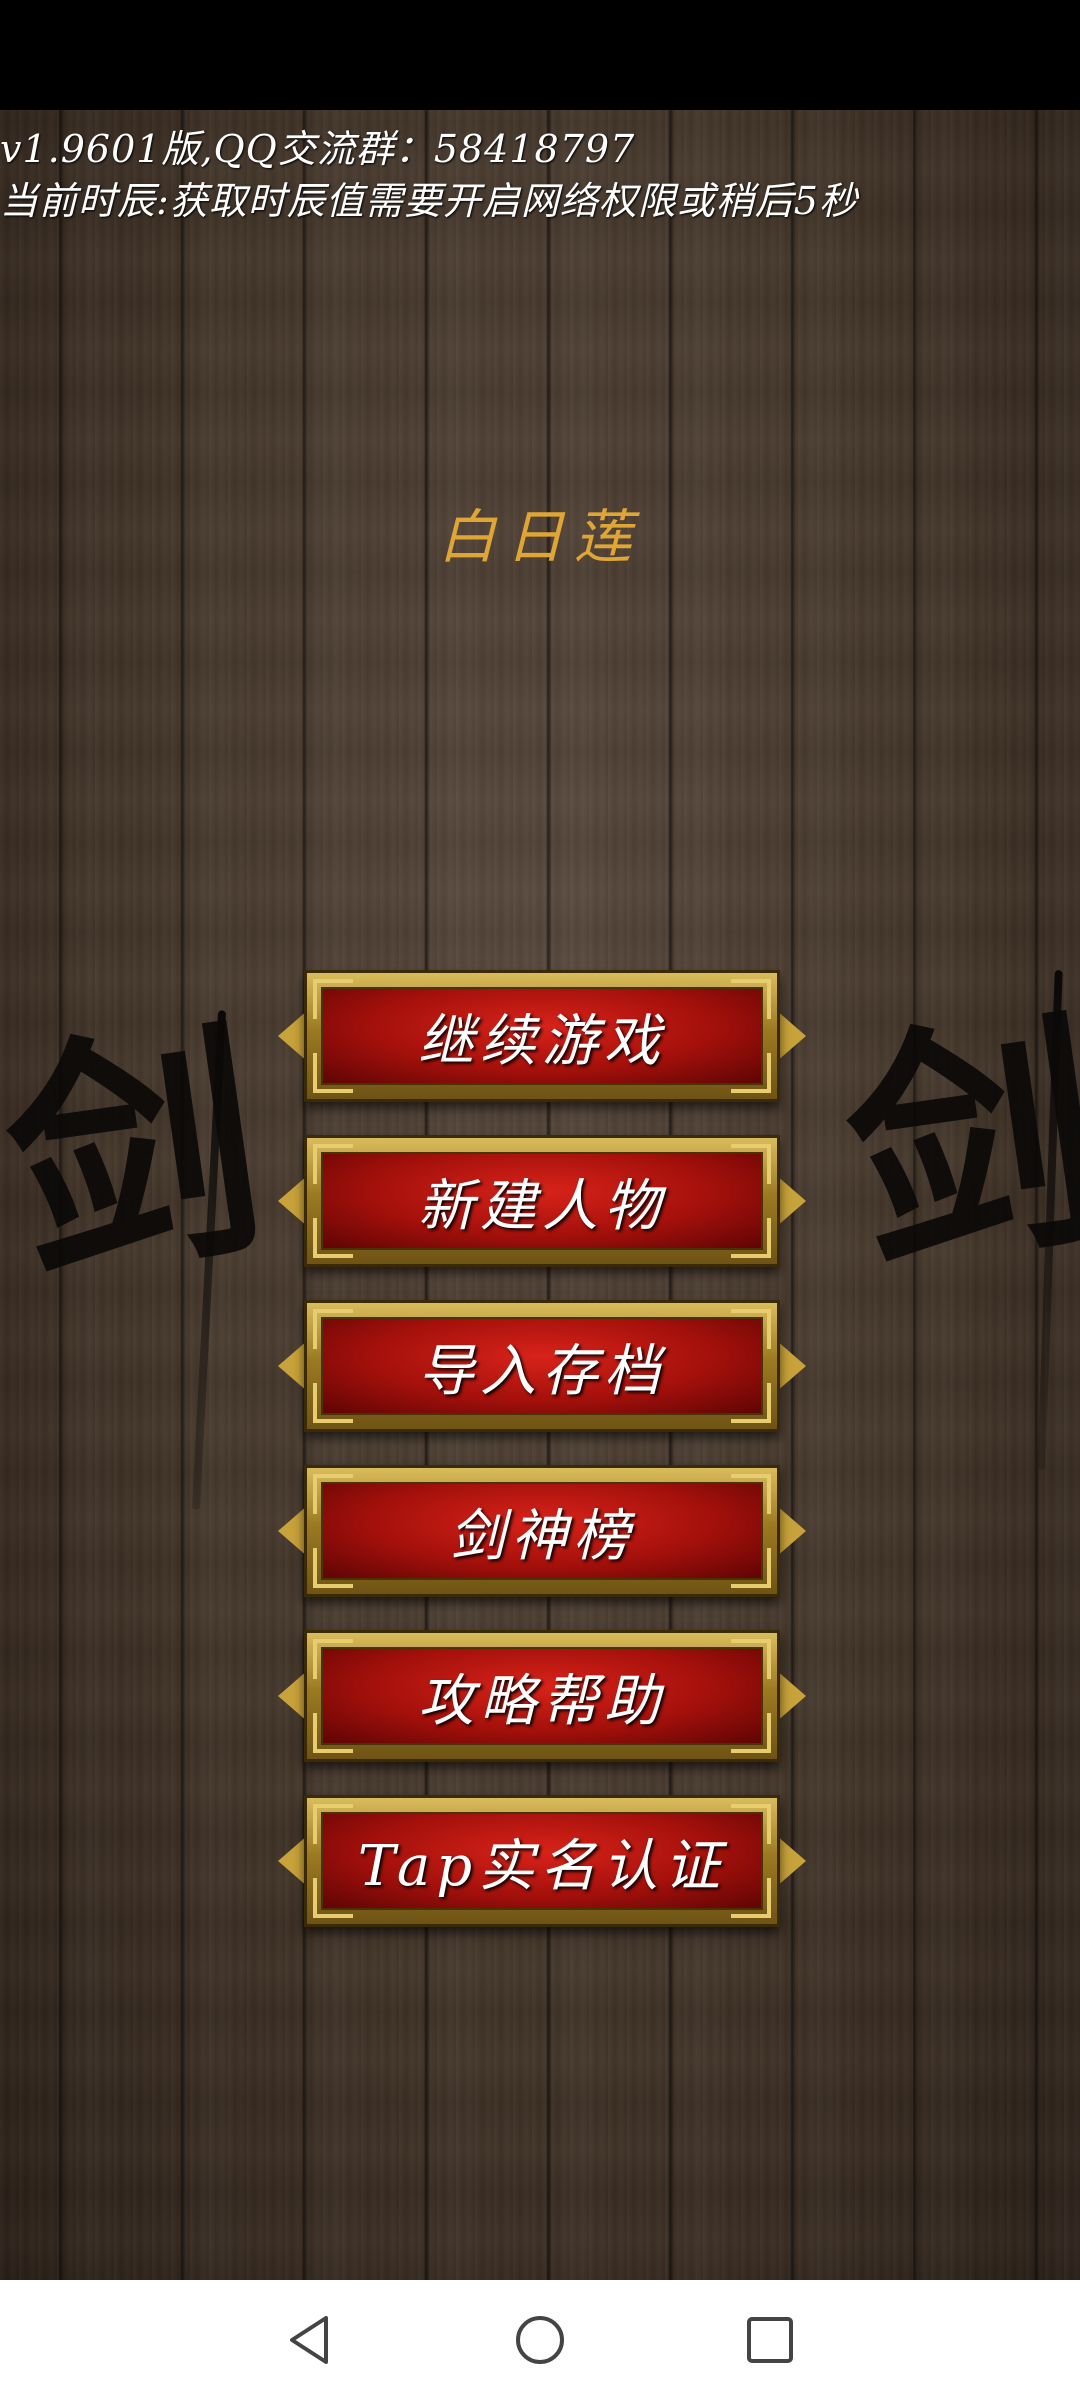  What do you see at coordinates (318, 149) in the screenshot?
I see `version-info: v1.9601版,QQ交流群：58418797` at bounding box center [318, 149].